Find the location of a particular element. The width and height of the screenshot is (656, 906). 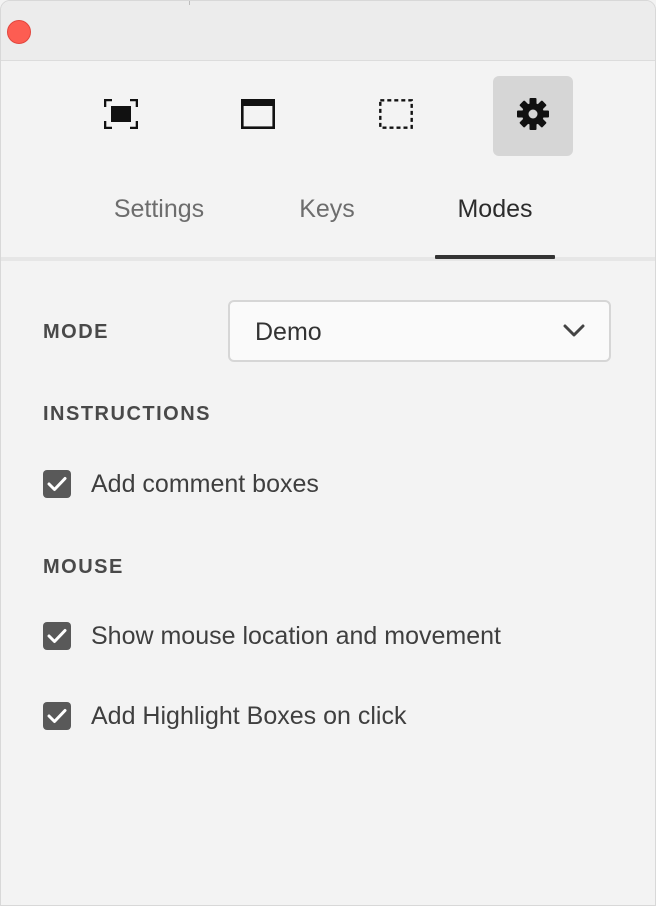

tab-keys: Keys is located at coordinates (327, 209).